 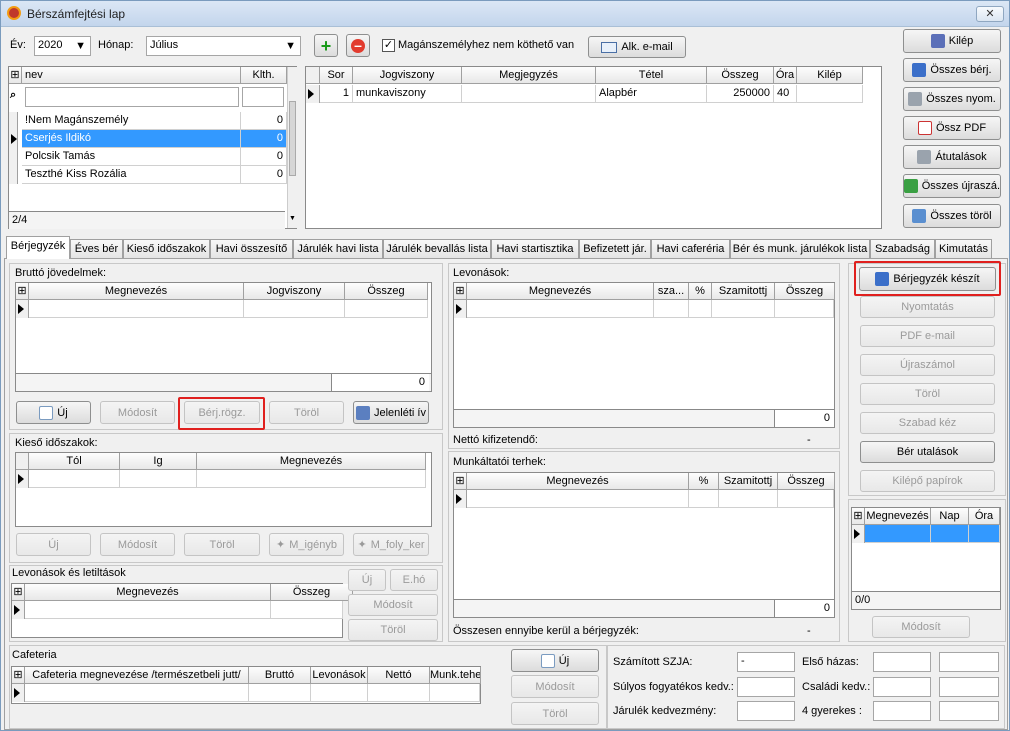 I want to click on tab-havi-cafeteria: Havi caferéria, so click(x=690, y=248).